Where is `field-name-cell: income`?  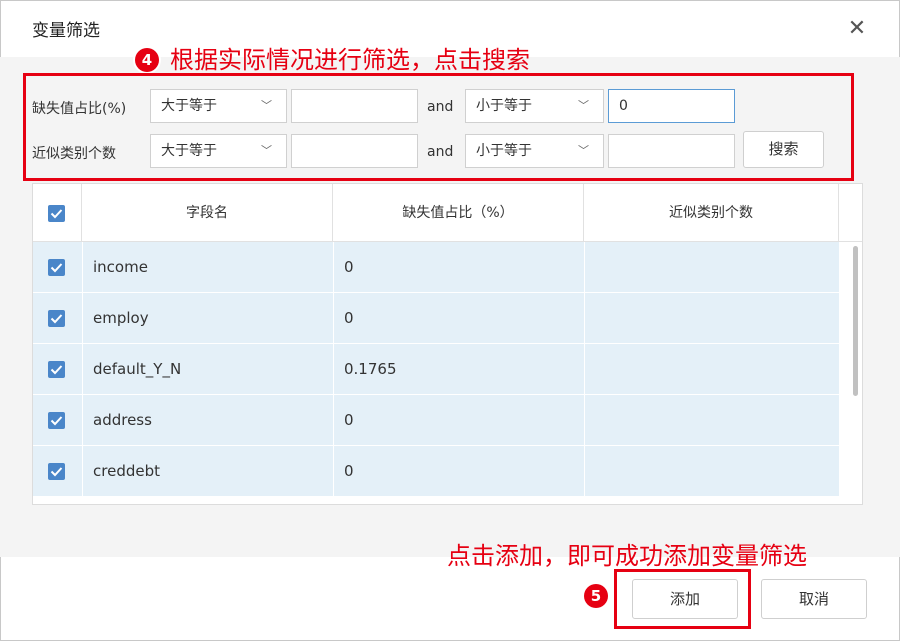
field-name-cell: income is located at coordinates (120, 267).